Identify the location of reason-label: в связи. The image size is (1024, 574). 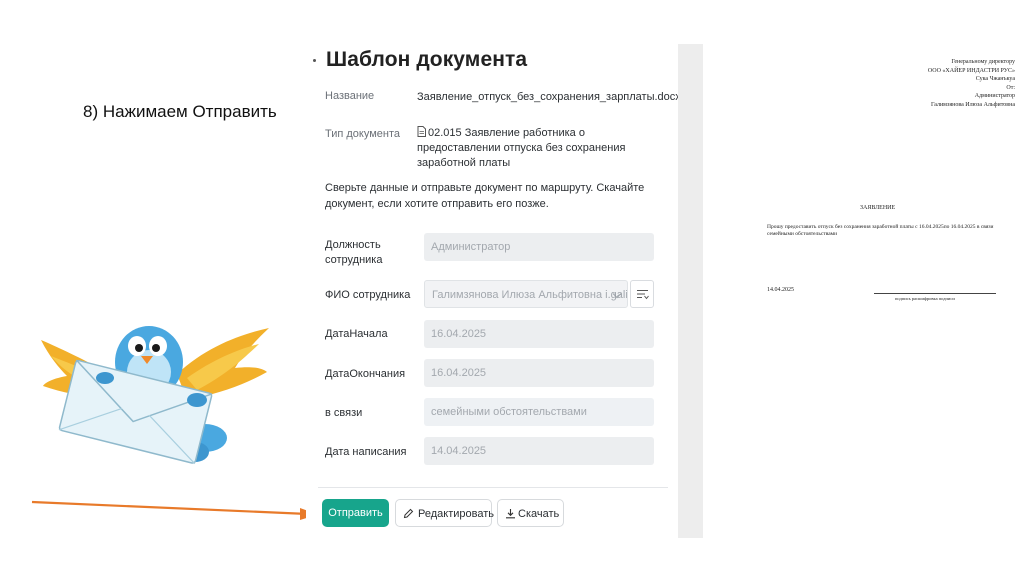
(344, 413).